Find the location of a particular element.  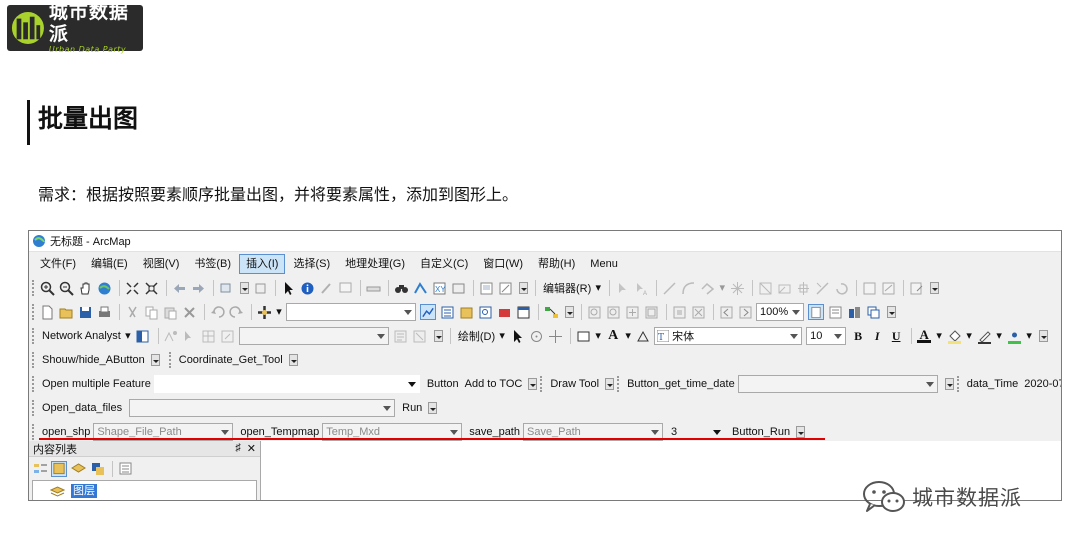

attributes-icon is located at coordinates (869, 288).